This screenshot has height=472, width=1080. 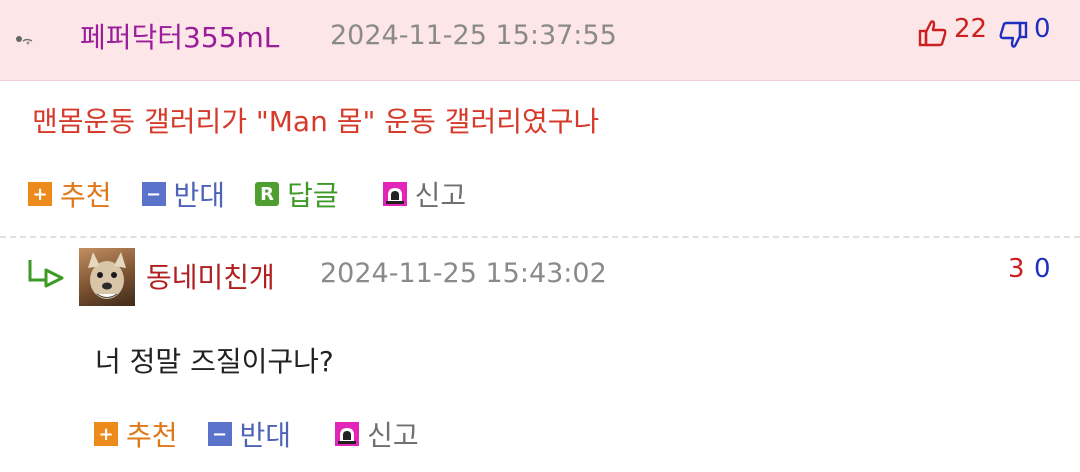 What do you see at coordinates (1042, 269) in the screenshot?
I see `reply-downvote-count: 0` at bounding box center [1042, 269].